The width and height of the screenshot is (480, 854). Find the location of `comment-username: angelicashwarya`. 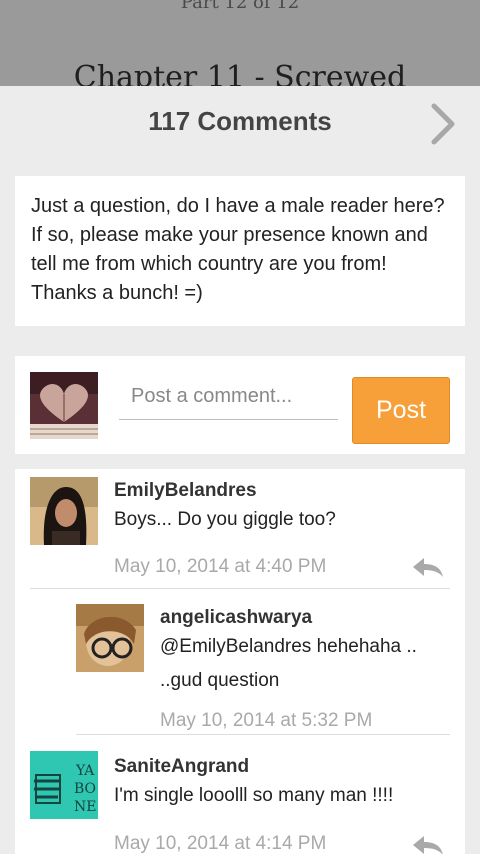

comment-username: angelicashwarya is located at coordinates (236, 618).